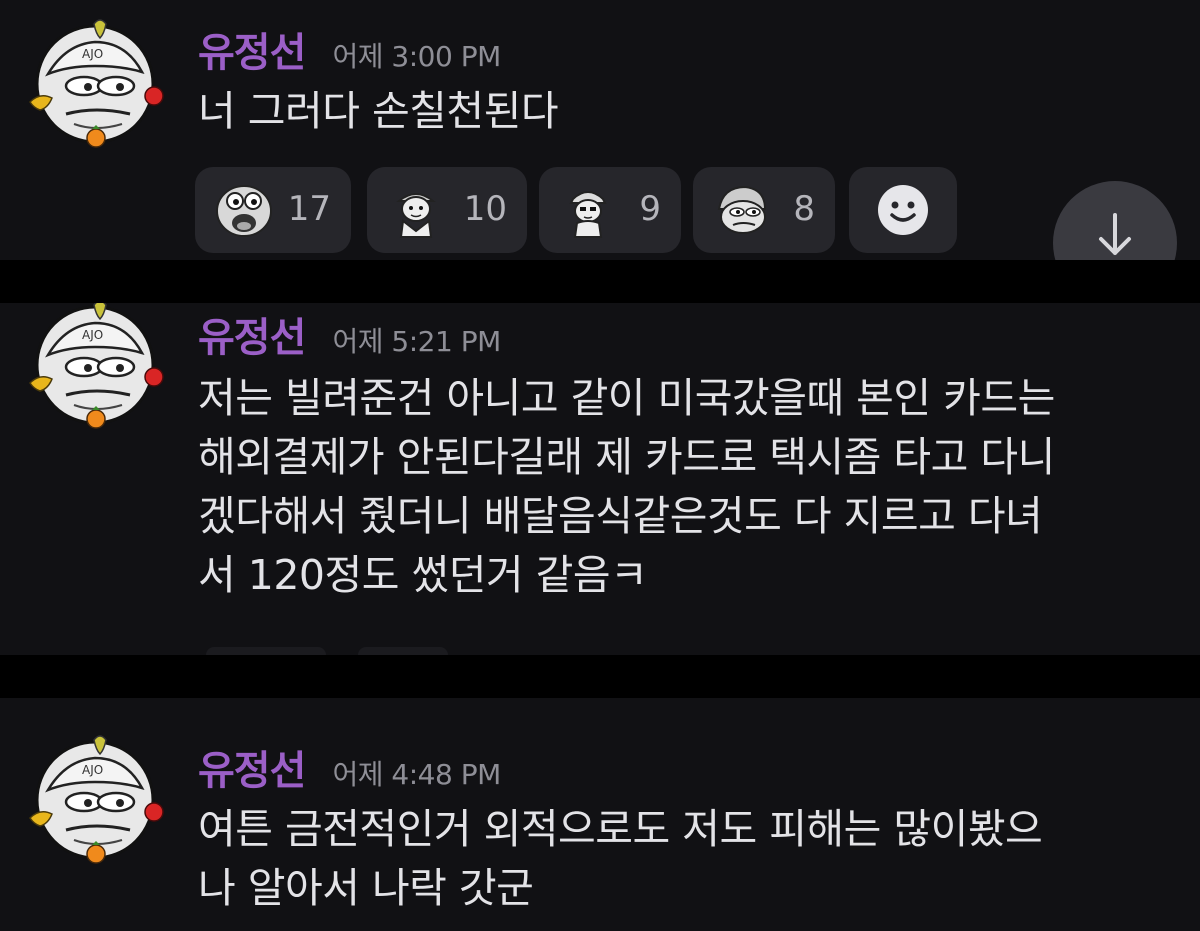 This screenshot has width=1200, height=931. What do you see at coordinates (804, 209) in the screenshot?
I see `reaction-count: 8` at bounding box center [804, 209].